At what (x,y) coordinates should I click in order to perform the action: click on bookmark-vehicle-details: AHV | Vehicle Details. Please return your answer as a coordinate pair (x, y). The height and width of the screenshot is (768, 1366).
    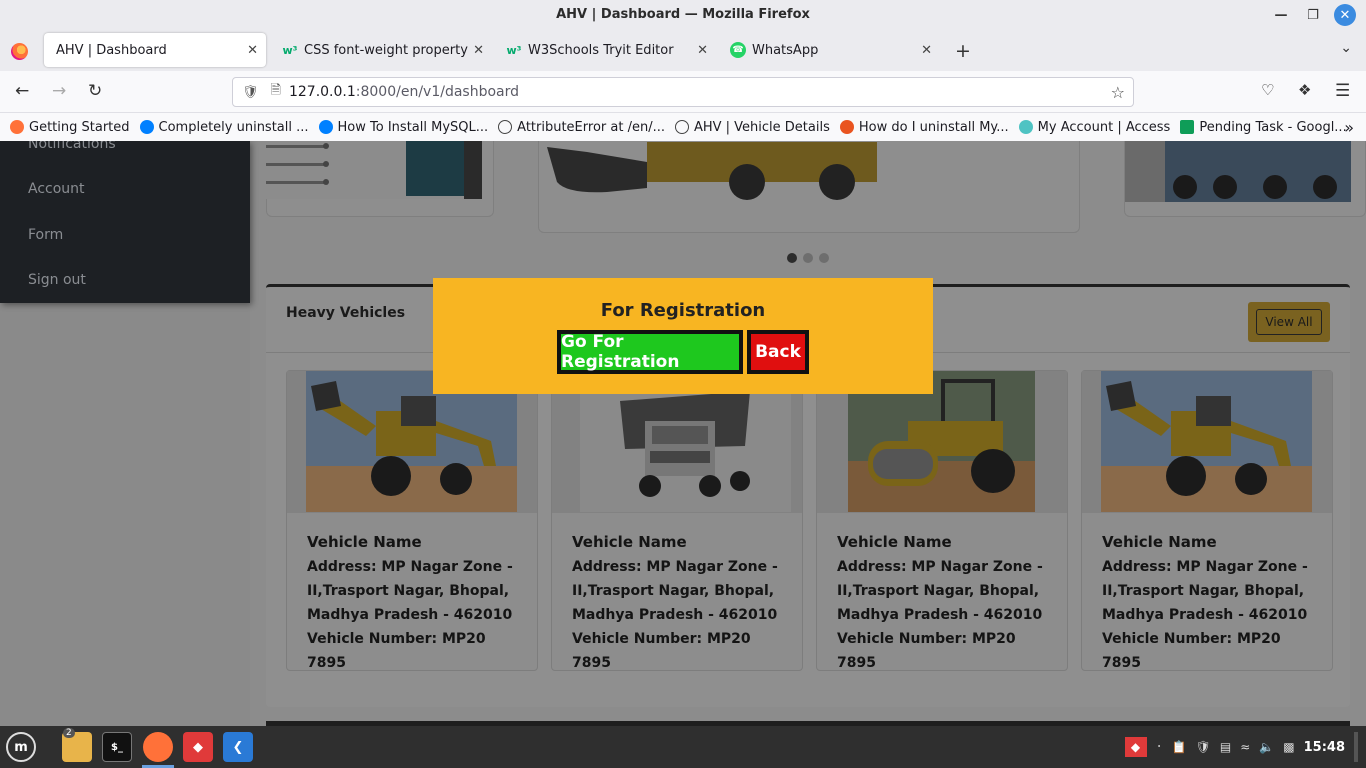
    Looking at the image, I should click on (752, 127).